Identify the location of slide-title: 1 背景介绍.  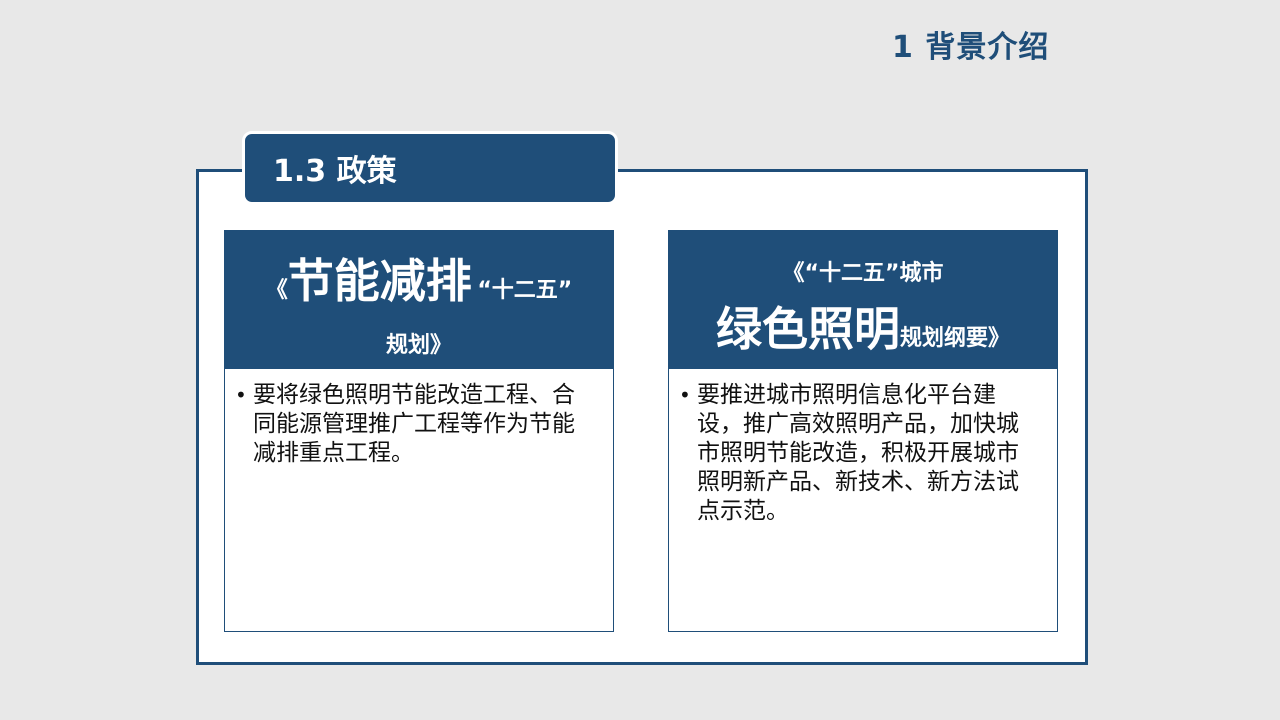
(971, 47).